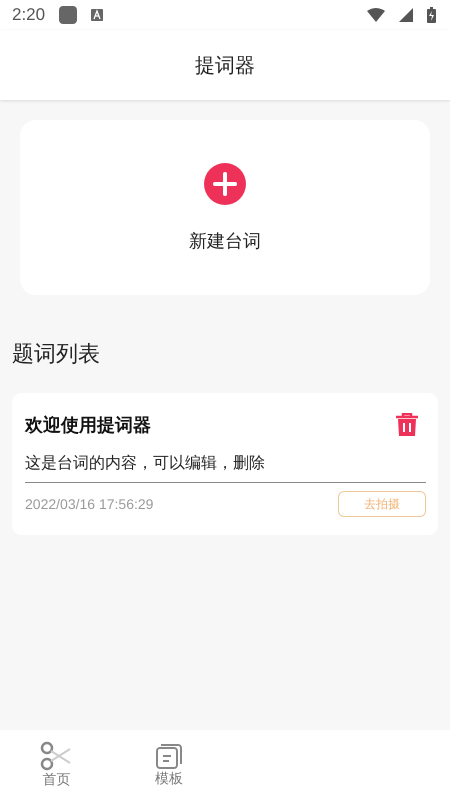 This screenshot has width=450, height=800. Describe the element at coordinates (376, 15) in the screenshot. I see `wifi-icon` at that location.